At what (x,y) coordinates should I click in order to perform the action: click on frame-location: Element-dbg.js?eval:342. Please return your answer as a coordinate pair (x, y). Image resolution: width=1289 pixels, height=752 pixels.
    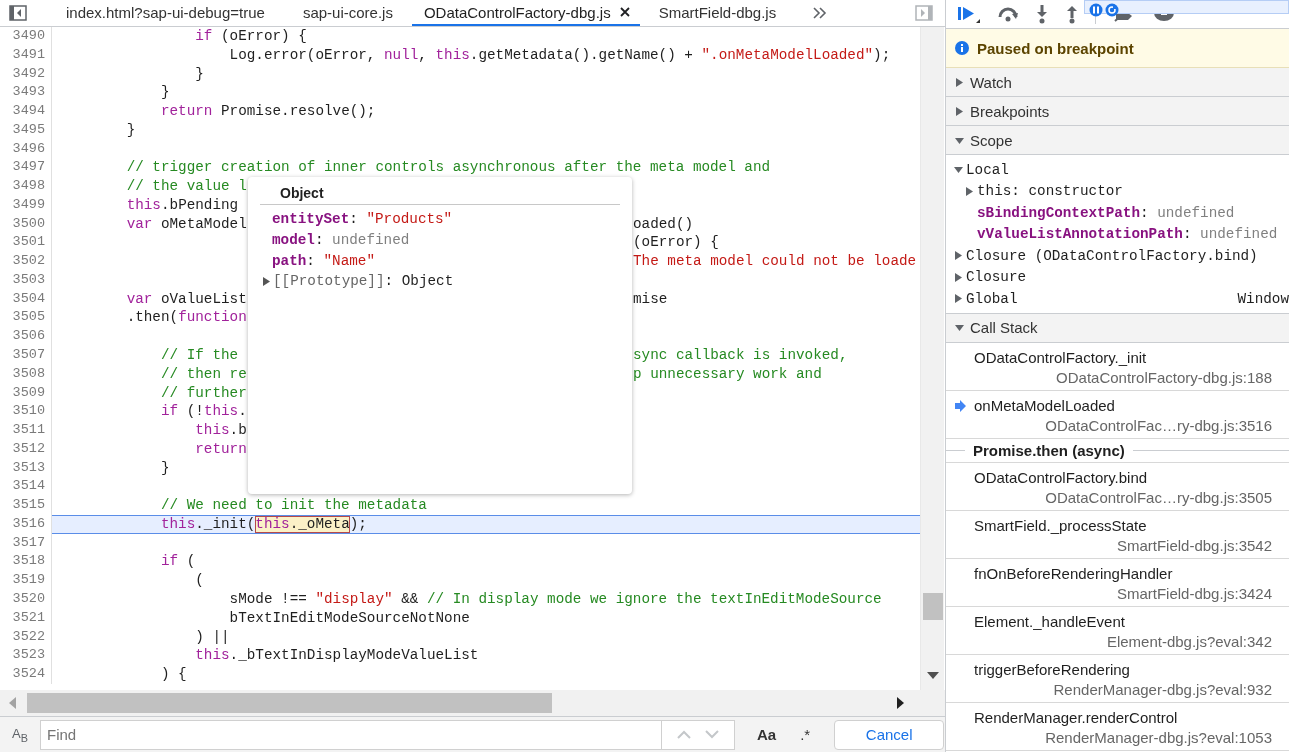
    Looking at the image, I should click on (1113, 642).